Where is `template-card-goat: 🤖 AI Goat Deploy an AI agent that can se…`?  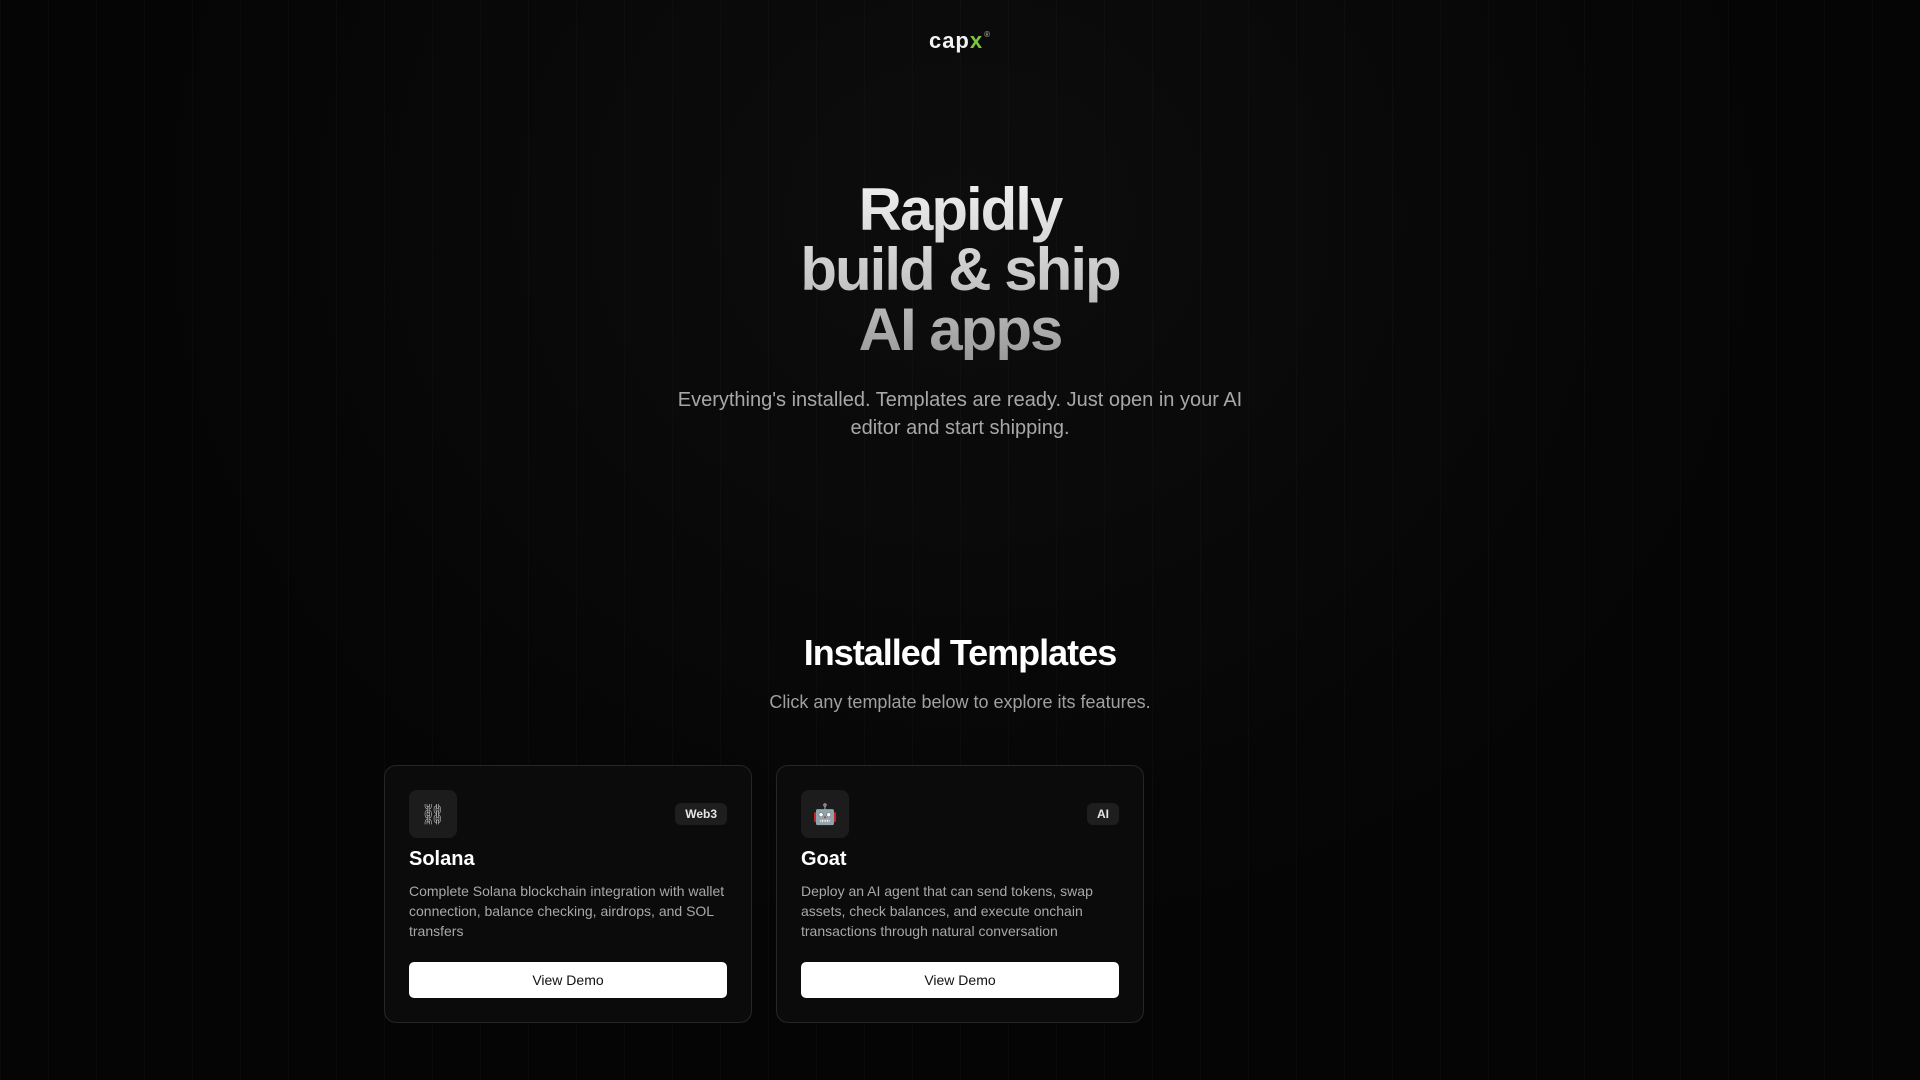 template-card-goat: 🤖 AI Goat Deploy an AI agent that can se… is located at coordinates (960, 894).